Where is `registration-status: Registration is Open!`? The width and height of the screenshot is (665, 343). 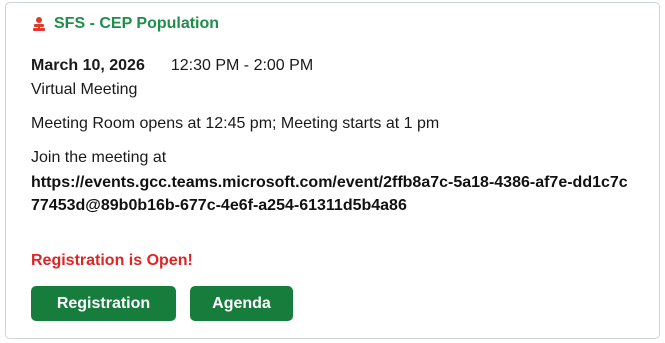
registration-status: Registration is Open! is located at coordinates (112, 260).